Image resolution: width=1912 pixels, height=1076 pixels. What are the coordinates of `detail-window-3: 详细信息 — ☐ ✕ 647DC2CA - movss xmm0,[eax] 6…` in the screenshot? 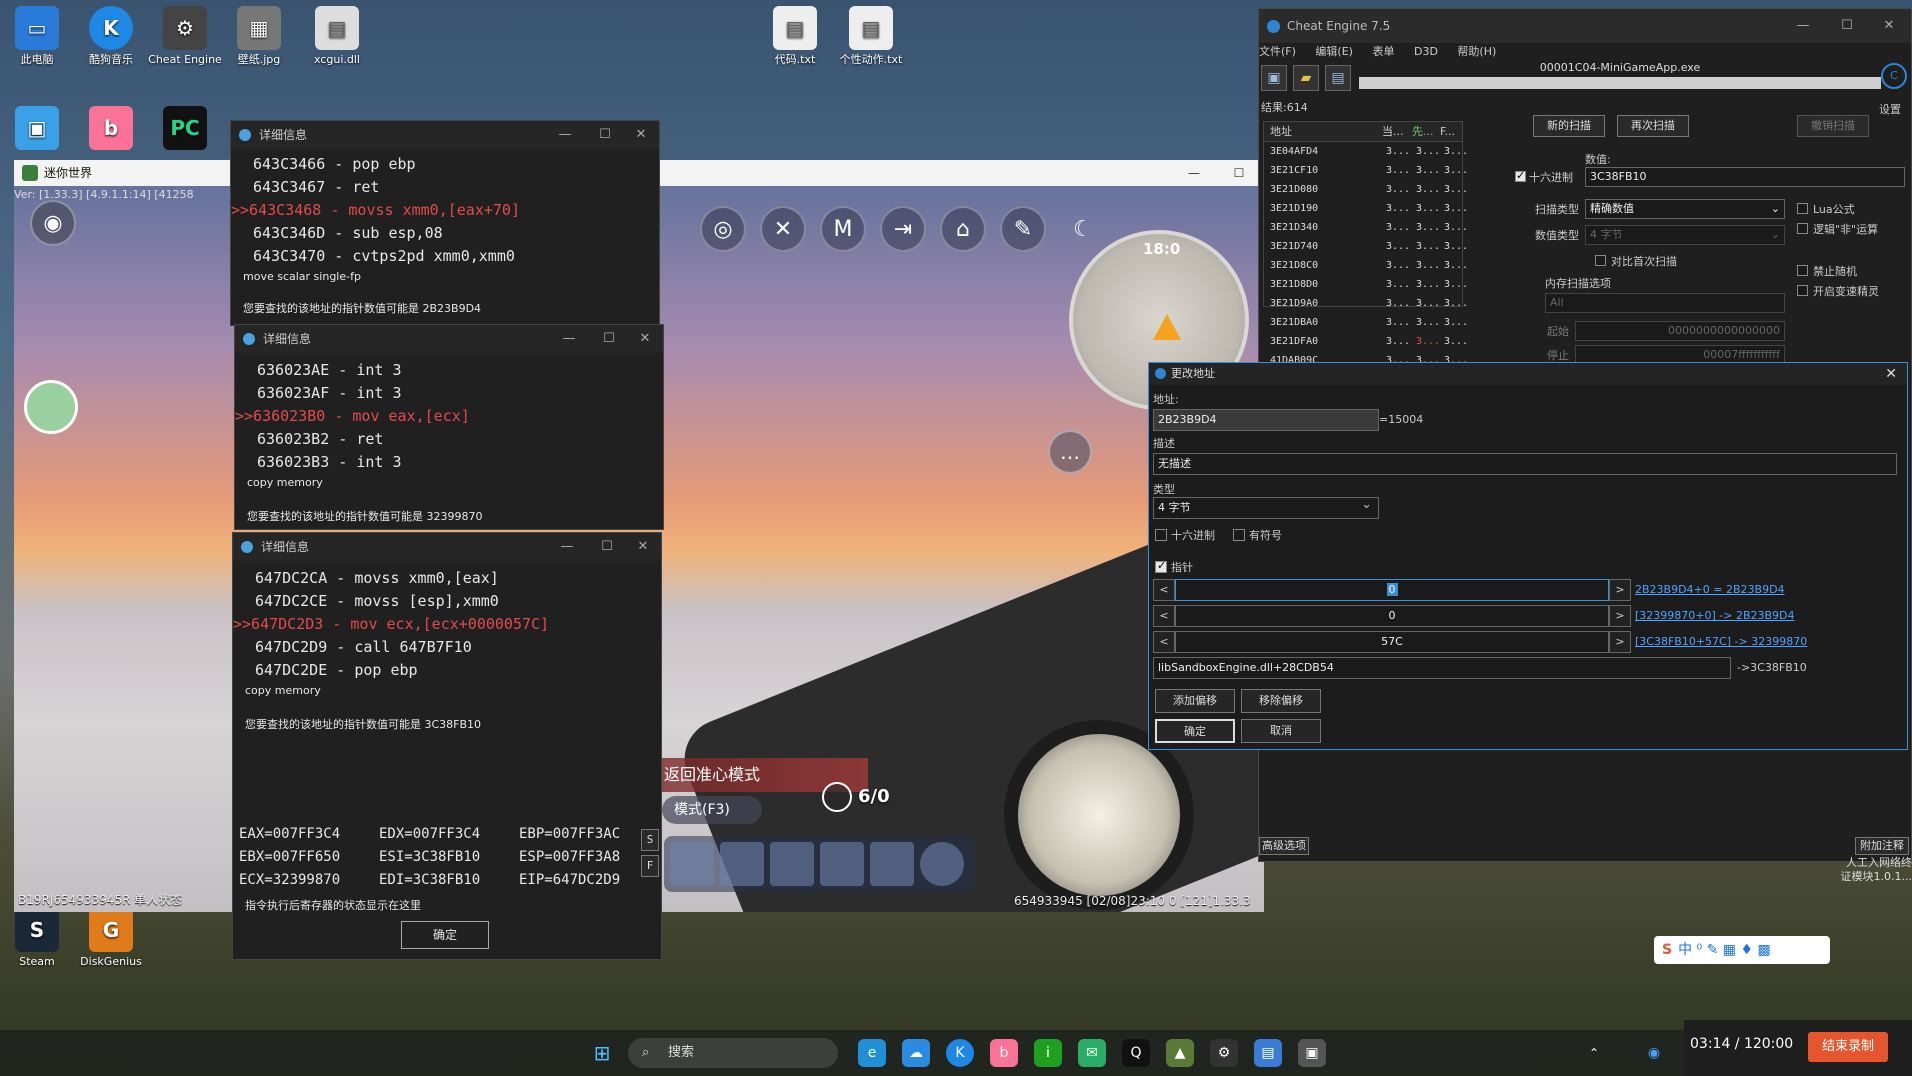 It's located at (447, 746).